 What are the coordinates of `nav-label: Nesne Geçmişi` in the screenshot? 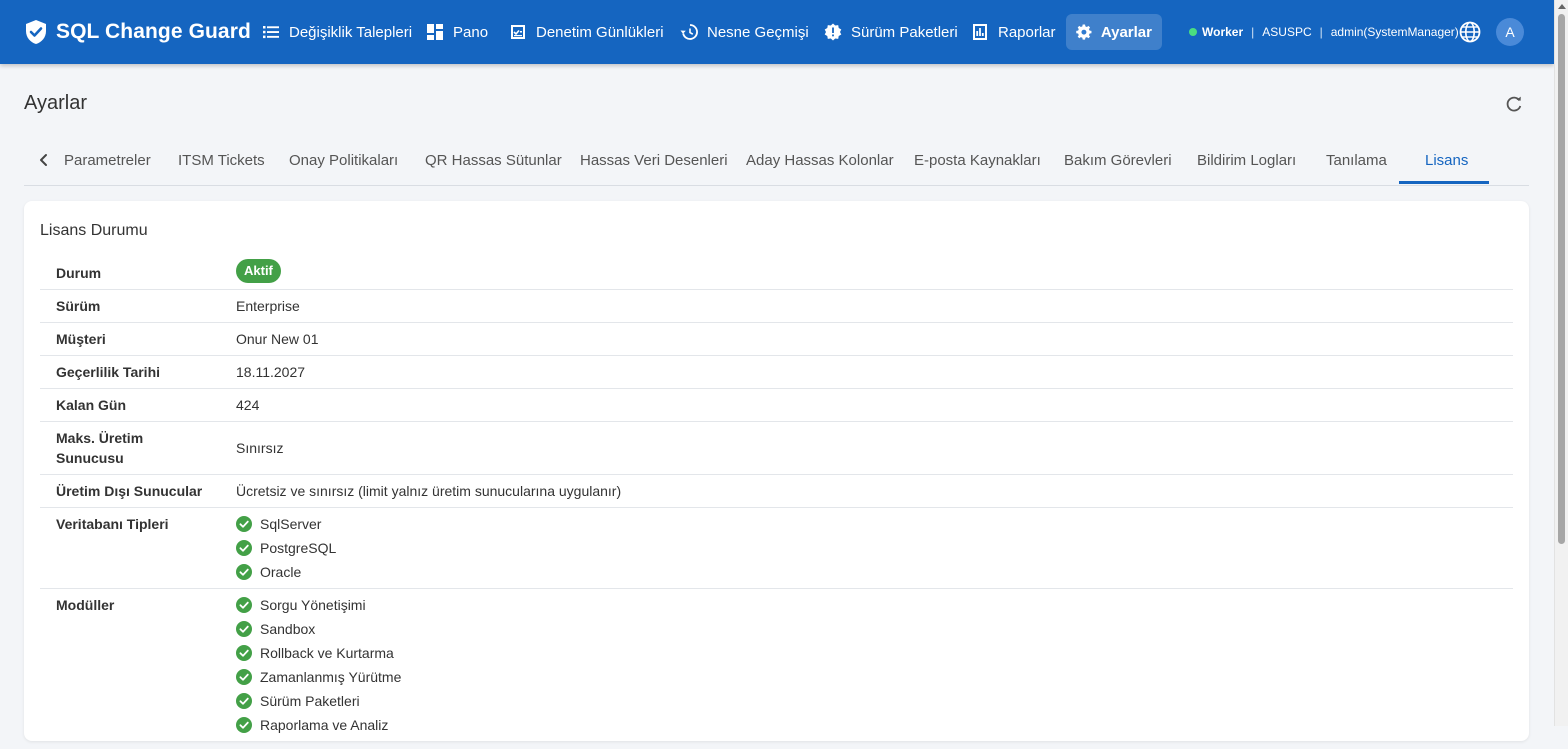 It's located at (758, 32).